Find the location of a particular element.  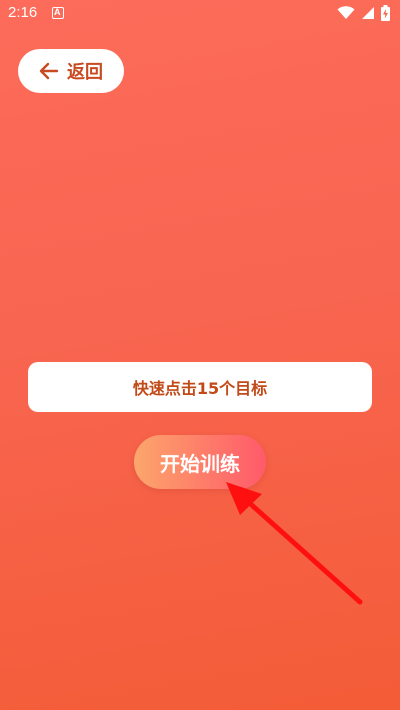

status-time: 2:16 is located at coordinates (23, 12).